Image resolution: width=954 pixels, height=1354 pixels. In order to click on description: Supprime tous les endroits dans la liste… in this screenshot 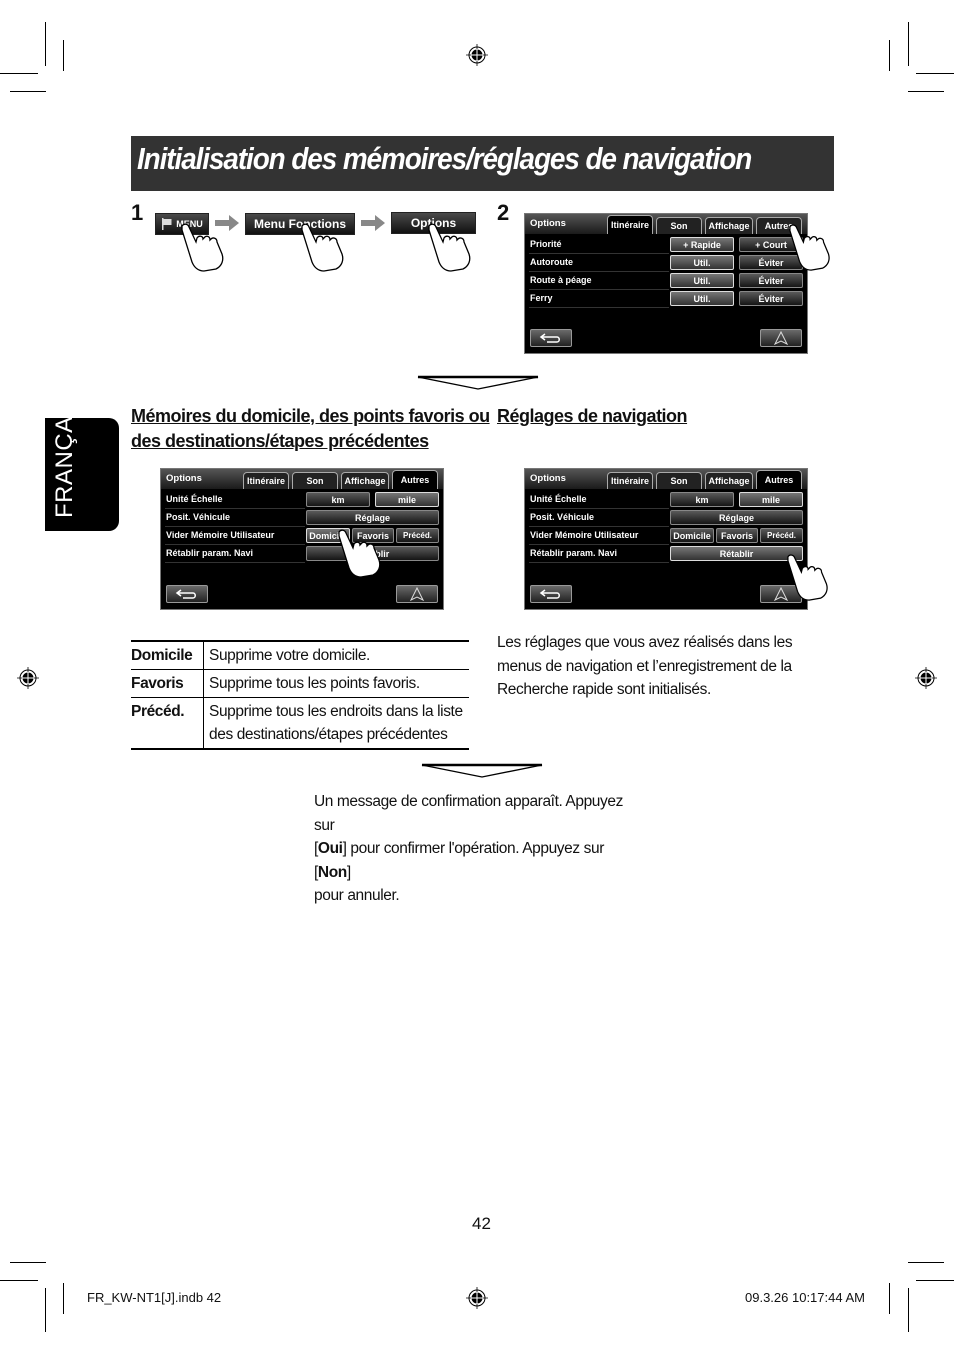, I will do `click(336, 723)`.